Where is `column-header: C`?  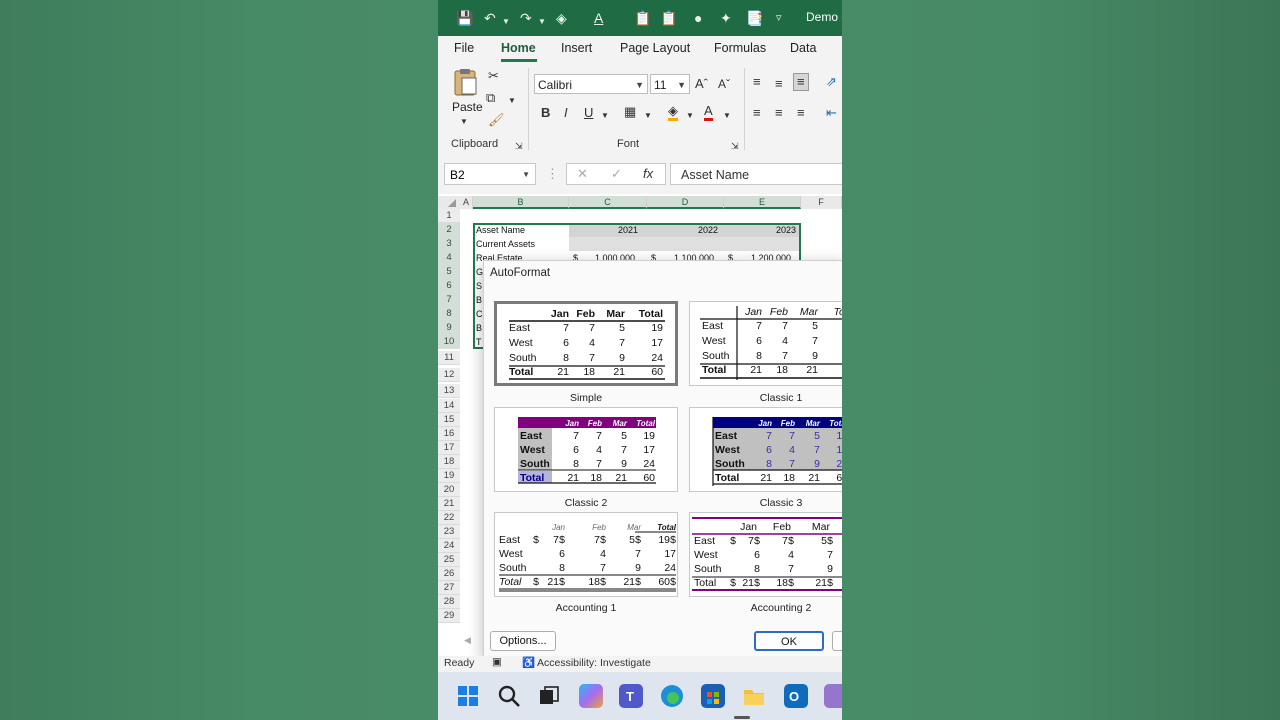
column-header: C is located at coordinates (608, 202).